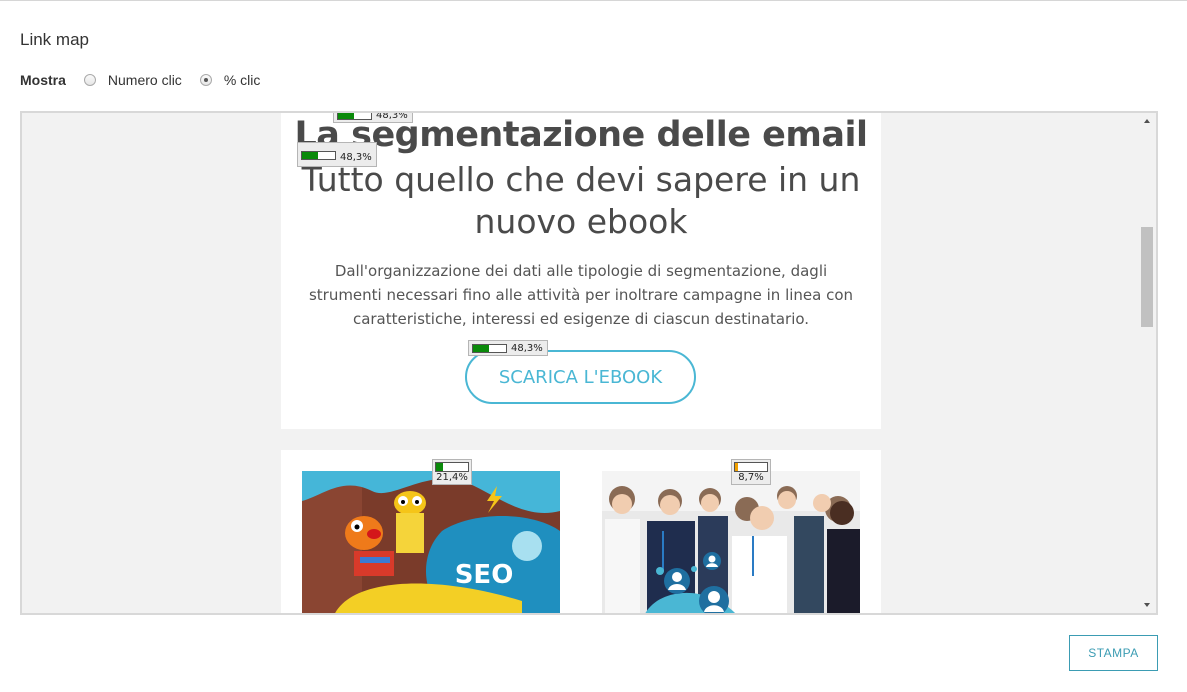  What do you see at coordinates (452, 477) in the screenshot?
I see `click-rate-label: 21,4%` at bounding box center [452, 477].